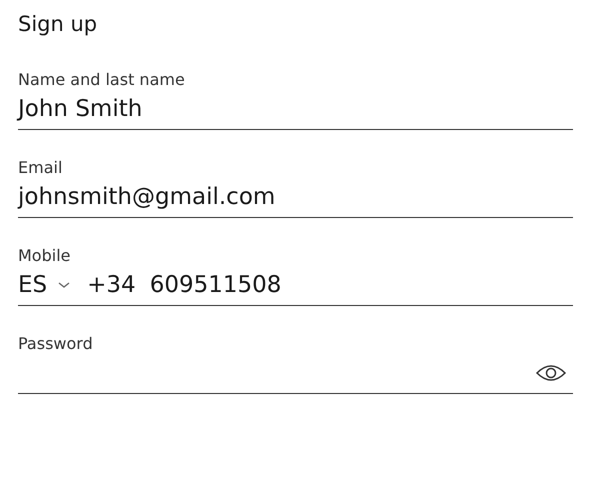  Describe the element at coordinates (111, 285) in the screenshot. I see `phone-prefix: +34` at that location.